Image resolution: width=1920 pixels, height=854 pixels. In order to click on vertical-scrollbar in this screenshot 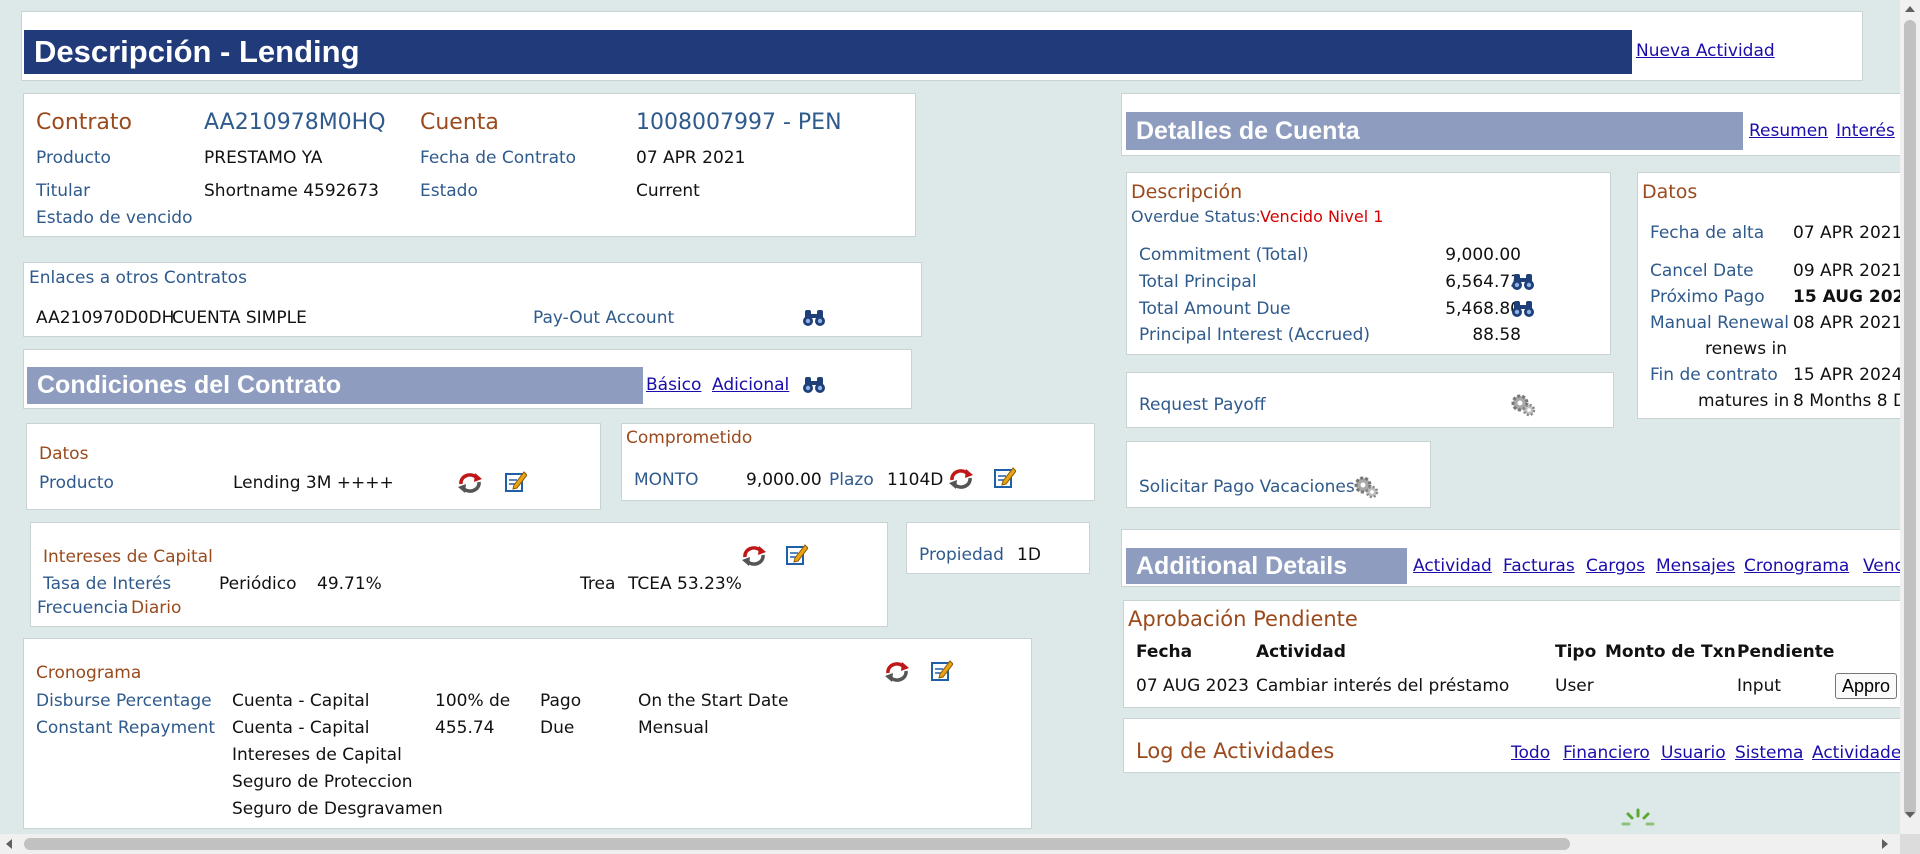, I will do `click(1910, 417)`.